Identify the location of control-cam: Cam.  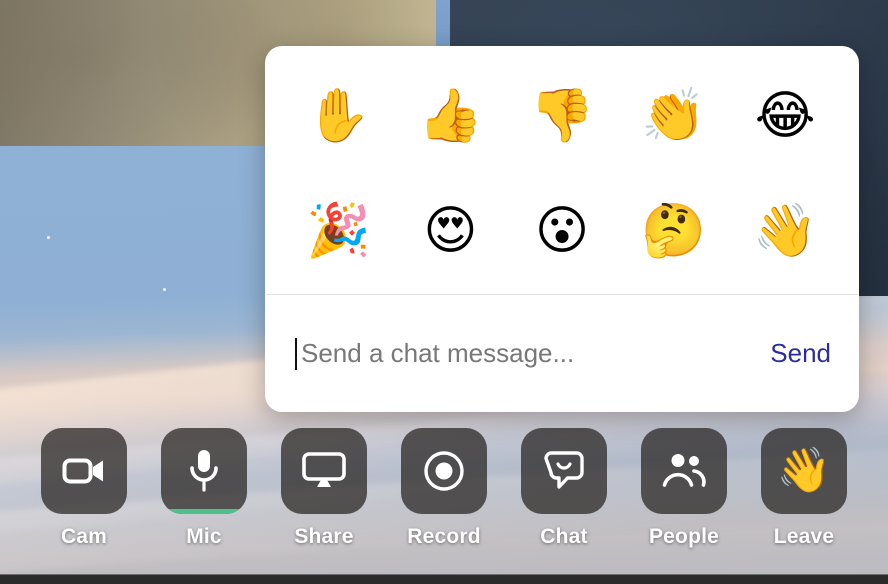
(84, 488).